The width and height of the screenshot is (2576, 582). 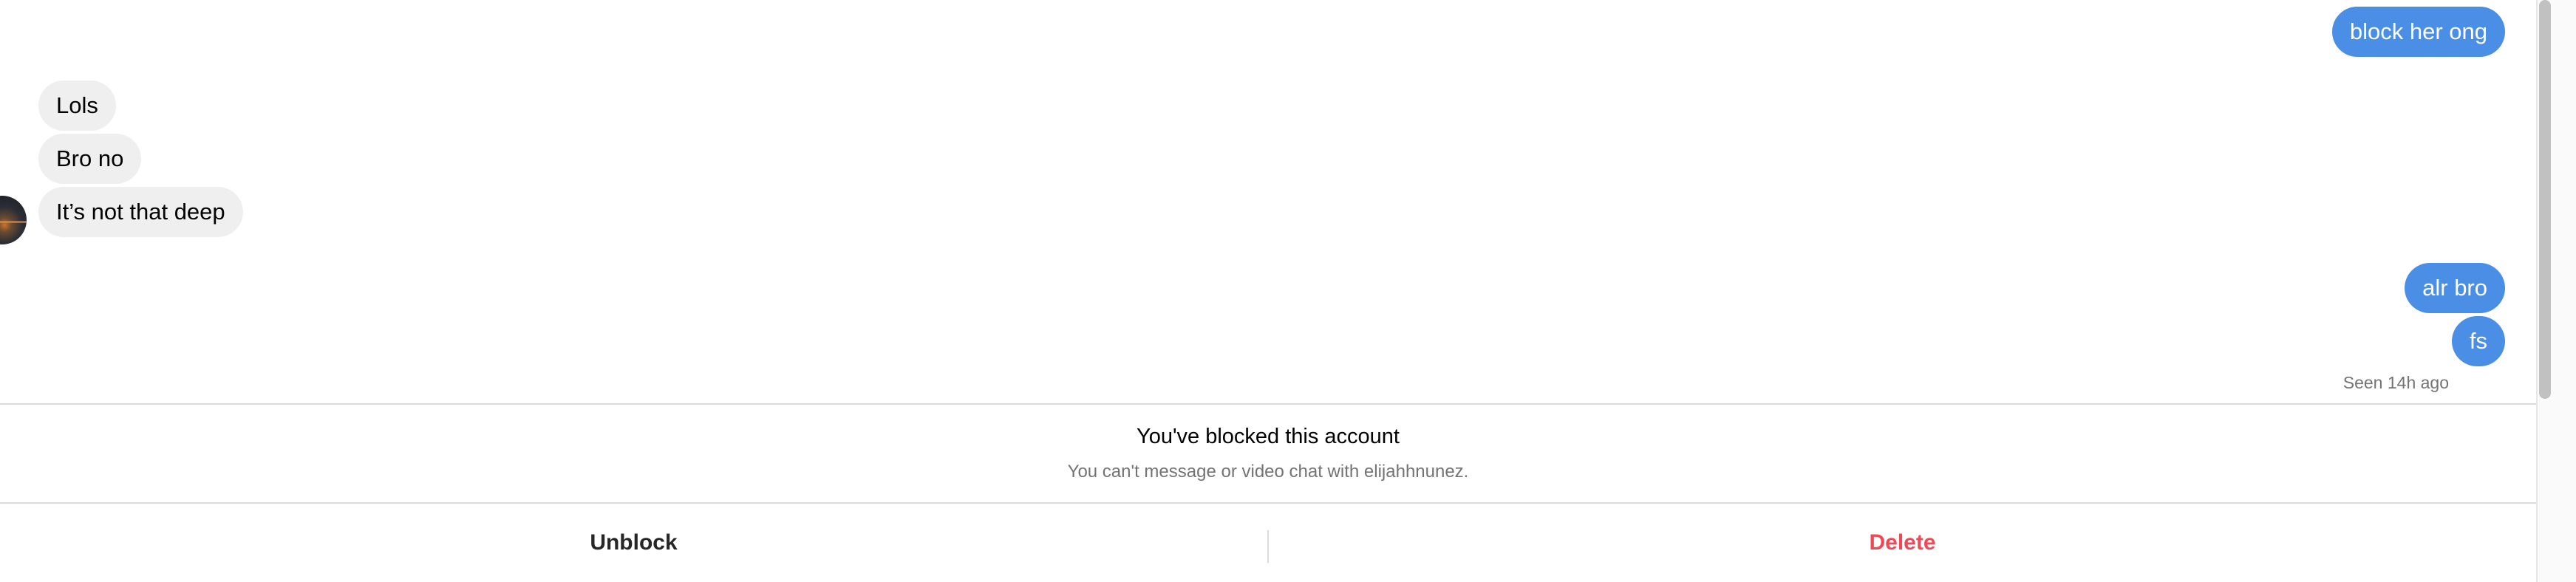 I want to click on message-bubble-outgoing: alr bro, so click(x=2455, y=288).